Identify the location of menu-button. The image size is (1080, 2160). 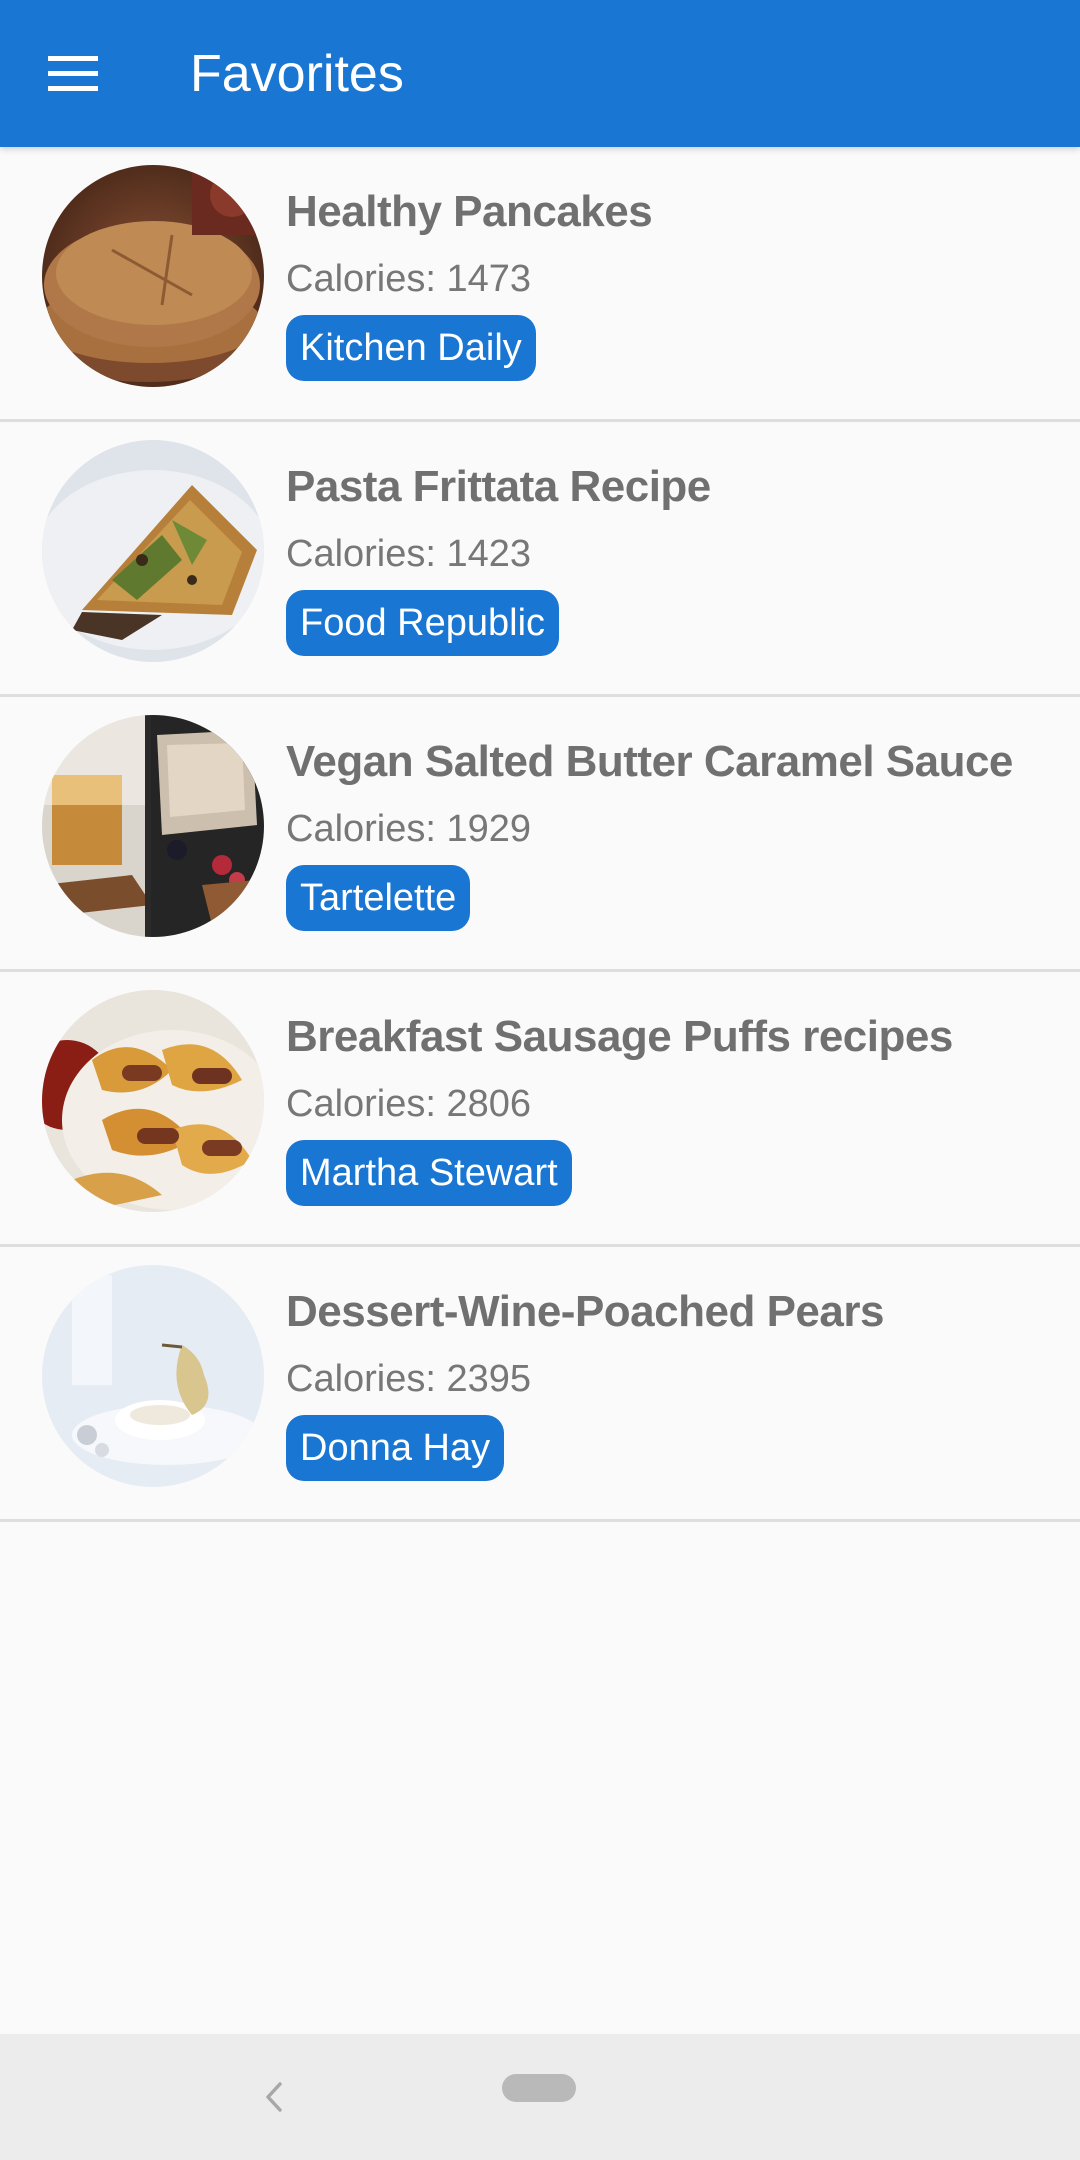
(73, 74).